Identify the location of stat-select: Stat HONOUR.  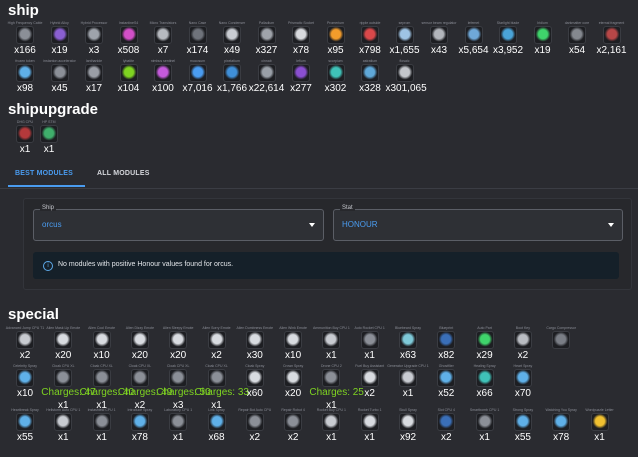
(478, 223).